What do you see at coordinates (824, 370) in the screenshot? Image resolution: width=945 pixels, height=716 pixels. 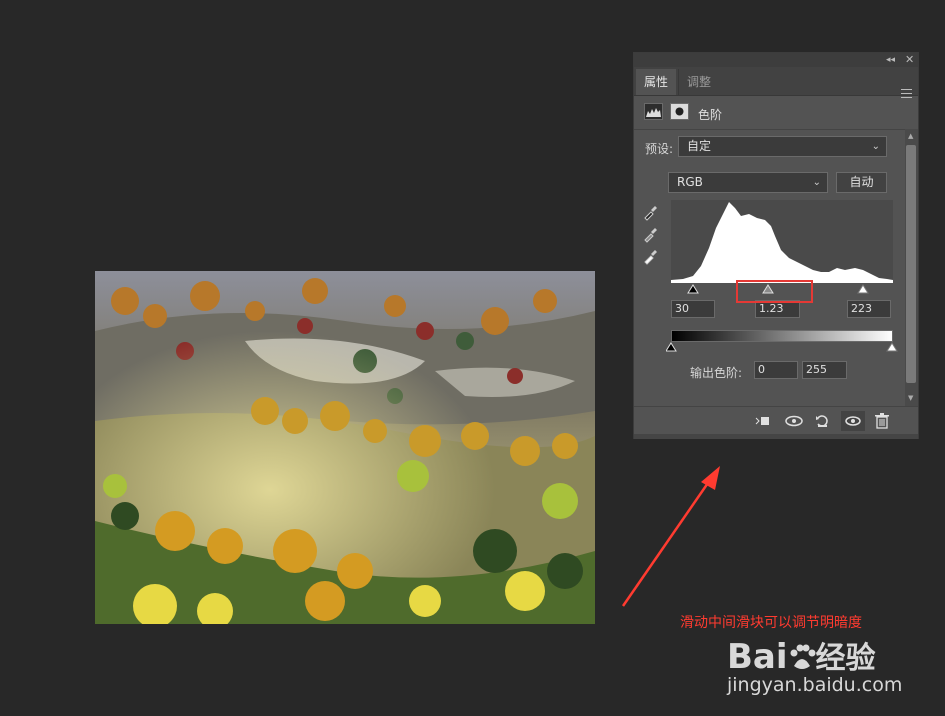 I see `output-white-field: 255` at bounding box center [824, 370].